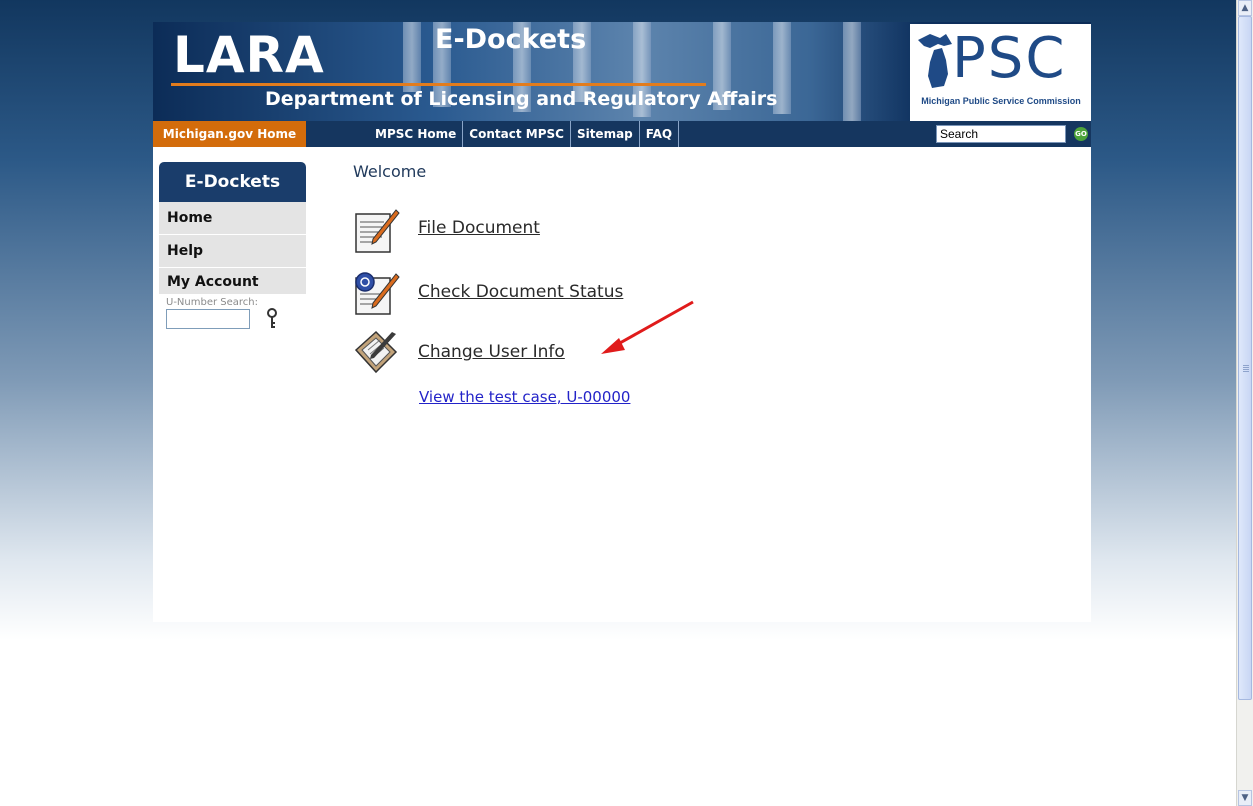 The image size is (1253, 806). Describe the element at coordinates (249, 55) in the screenshot. I see `lara-logo: LARA` at that location.